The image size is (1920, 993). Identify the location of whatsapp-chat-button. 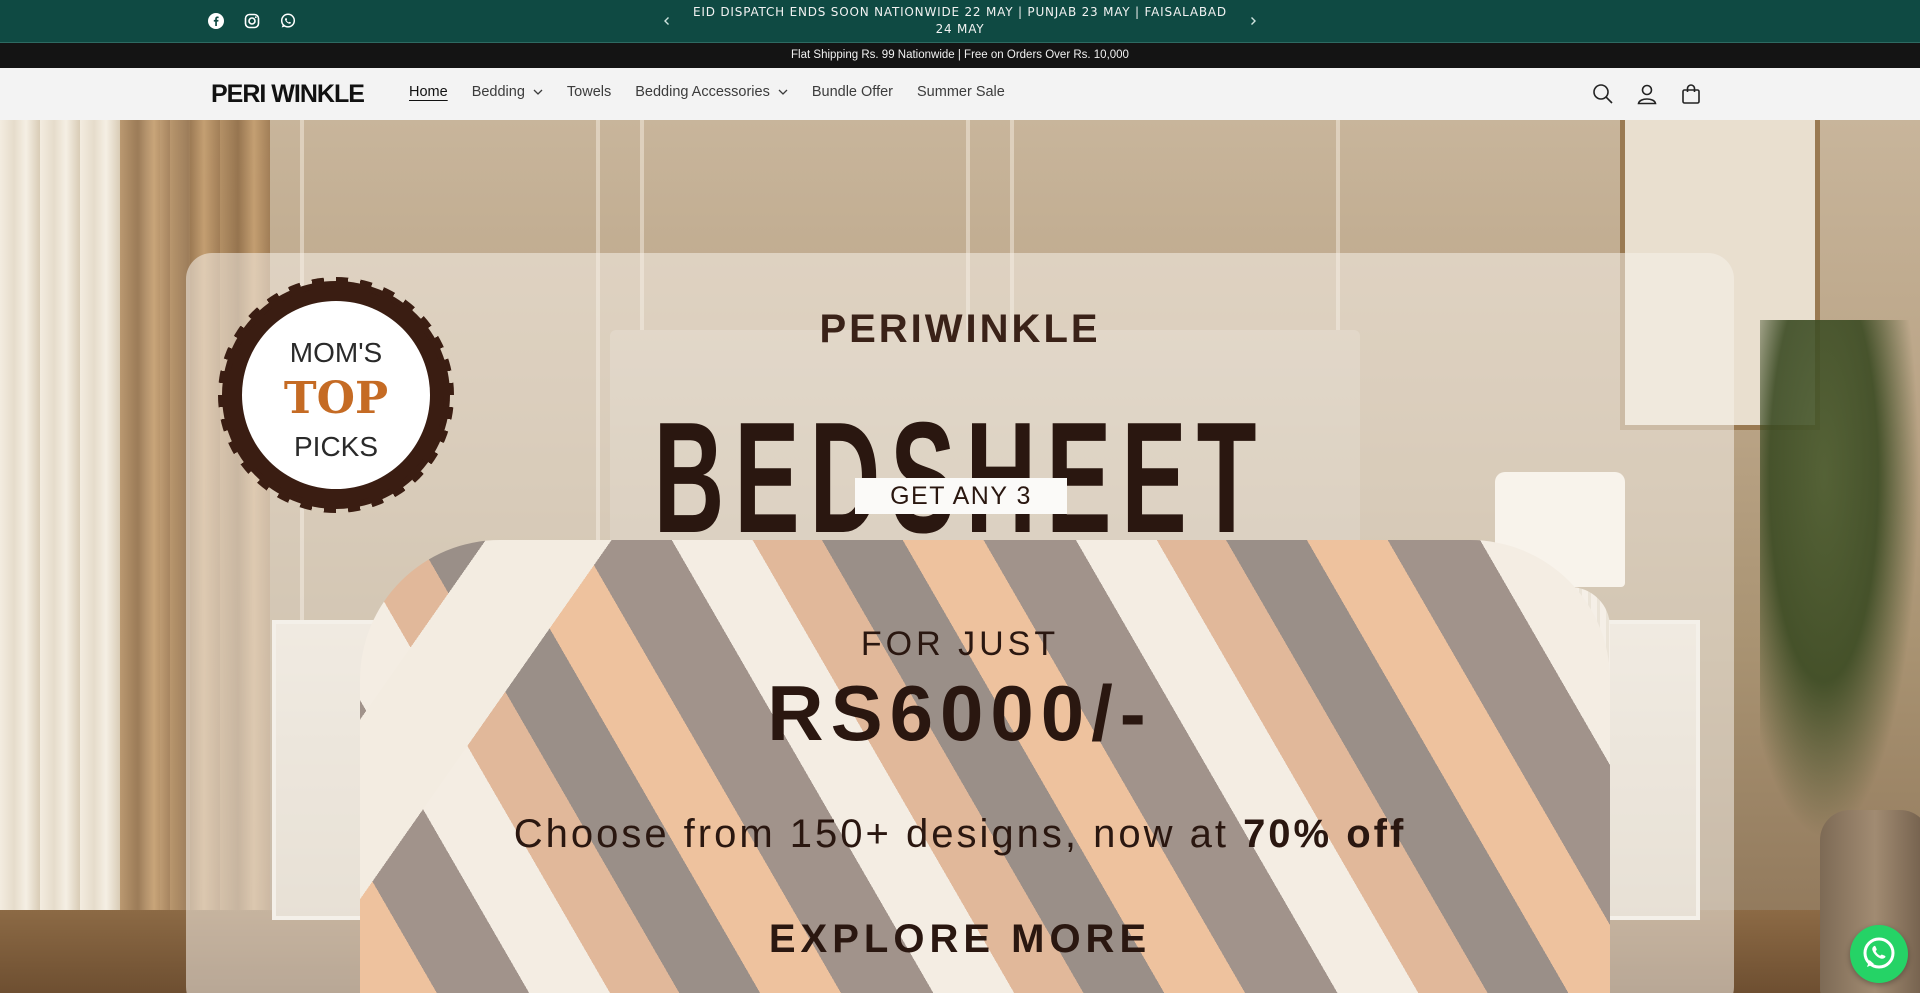
(1879, 954).